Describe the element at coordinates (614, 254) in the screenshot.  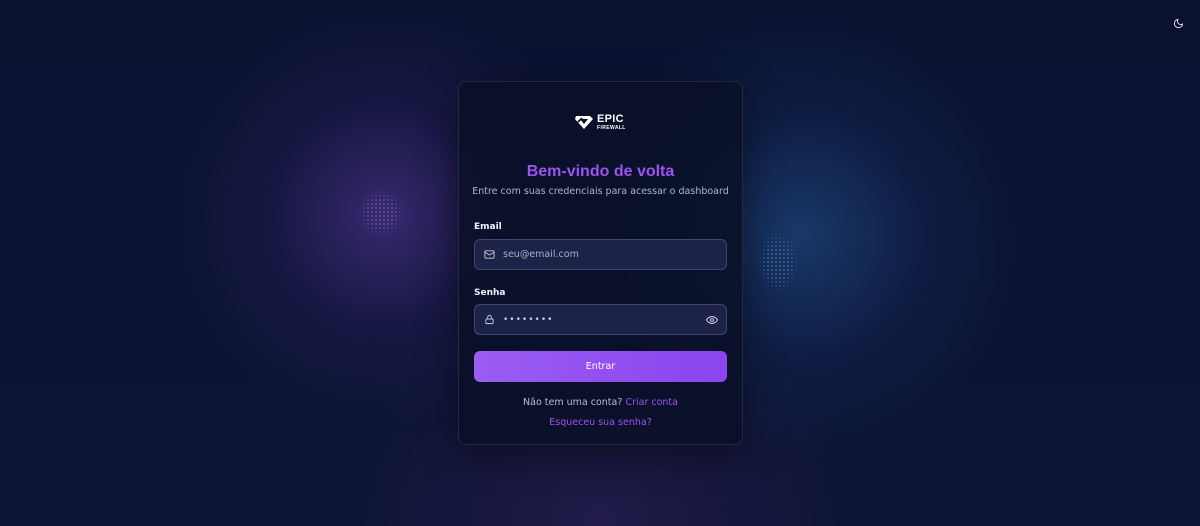
I see `email-input` at that location.